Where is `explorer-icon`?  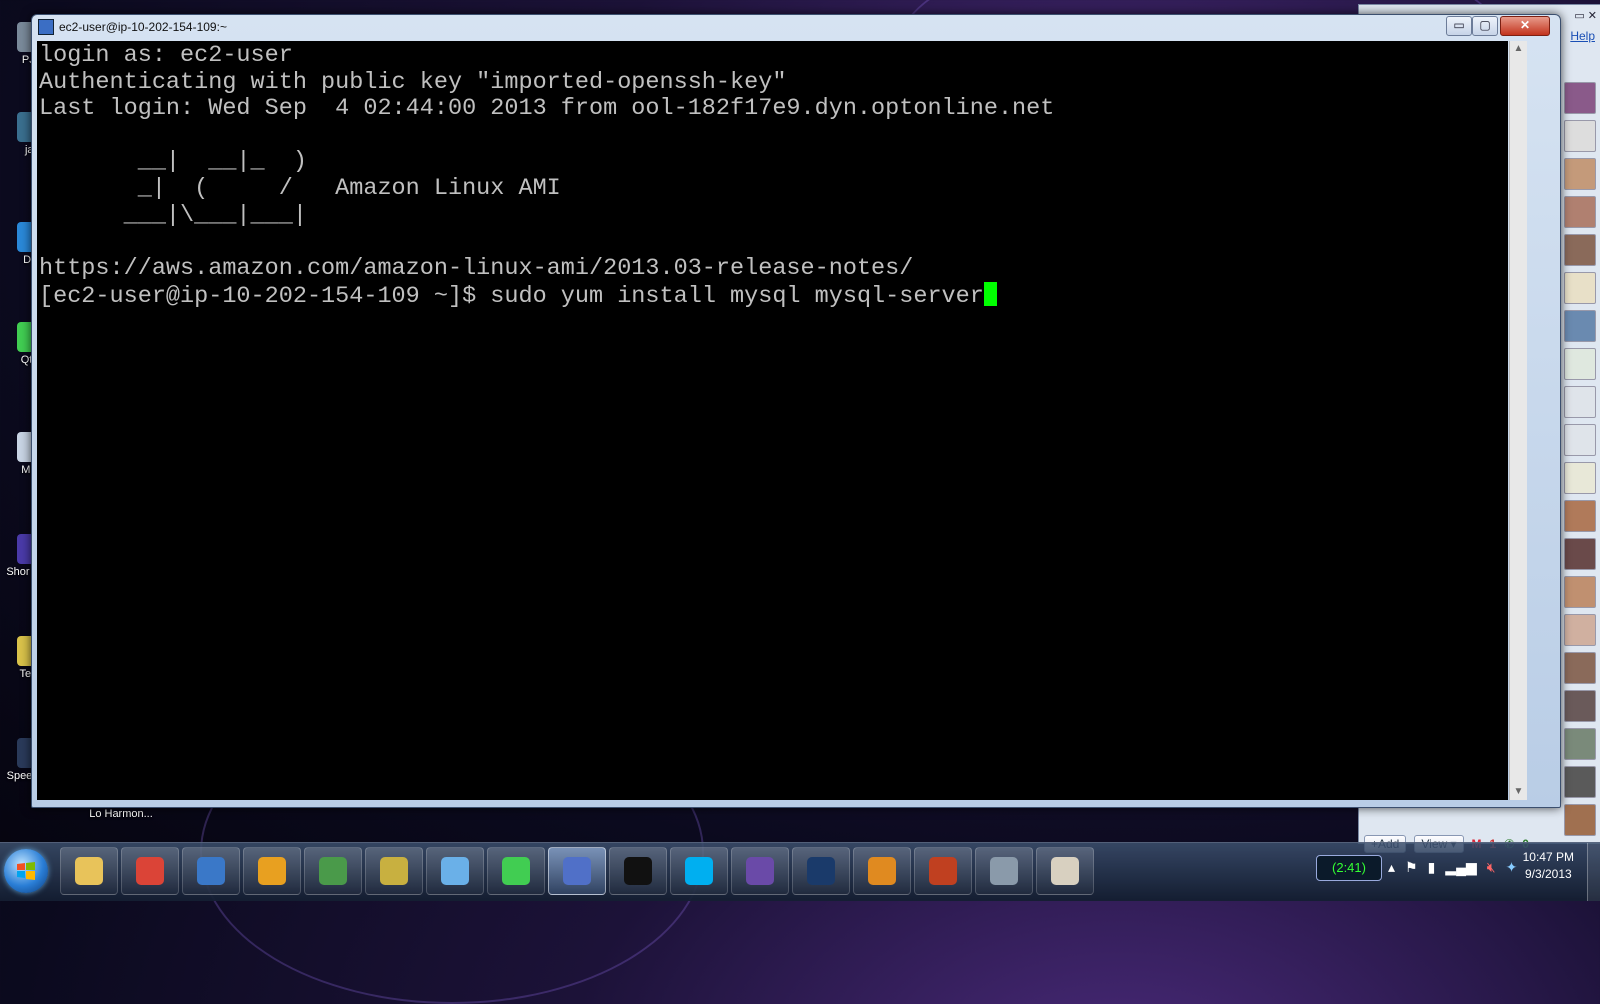 explorer-icon is located at coordinates (89, 871).